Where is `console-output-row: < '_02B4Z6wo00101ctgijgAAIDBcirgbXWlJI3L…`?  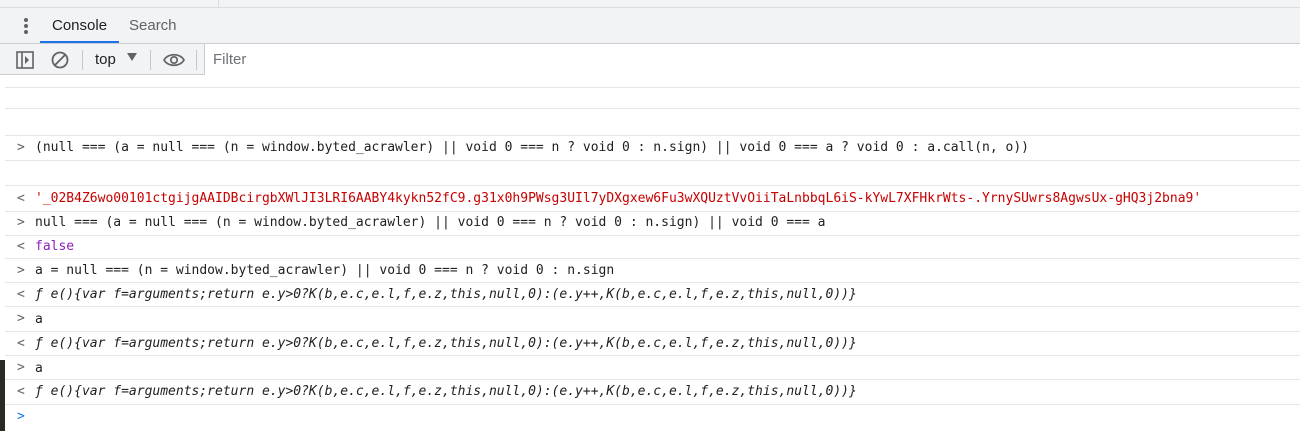
console-output-row: < '_02B4Z6wo00101ctgijgAAIDBcirgbXWlJI3L… is located at coordinates (652, 199).